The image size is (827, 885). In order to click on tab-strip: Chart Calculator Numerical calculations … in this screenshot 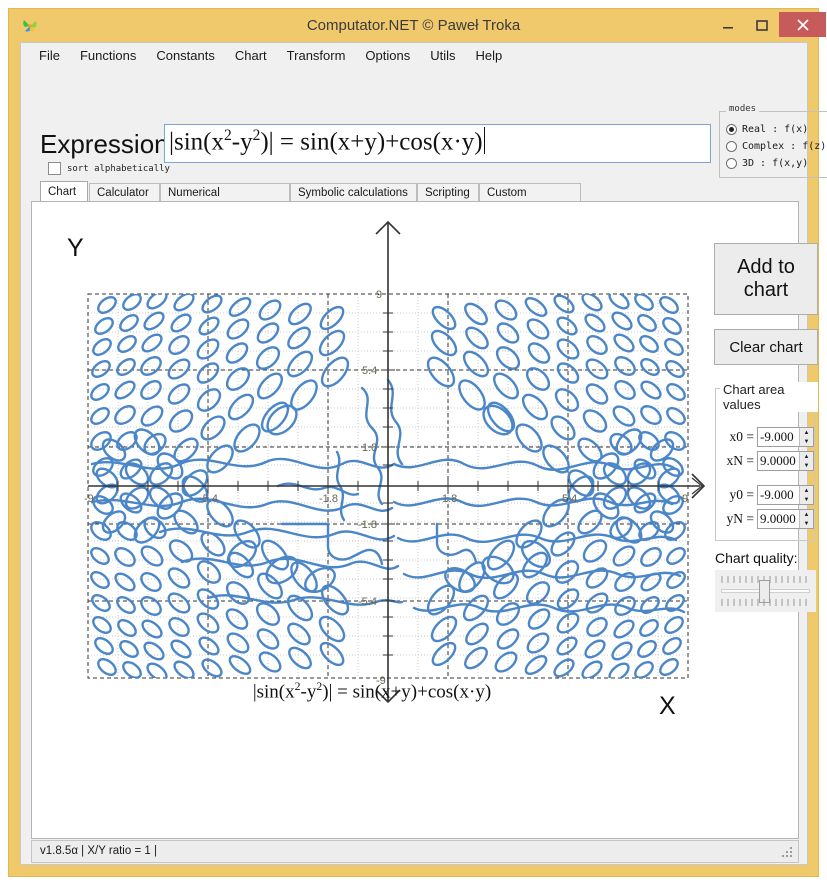, I will do `click(415, 199)`.